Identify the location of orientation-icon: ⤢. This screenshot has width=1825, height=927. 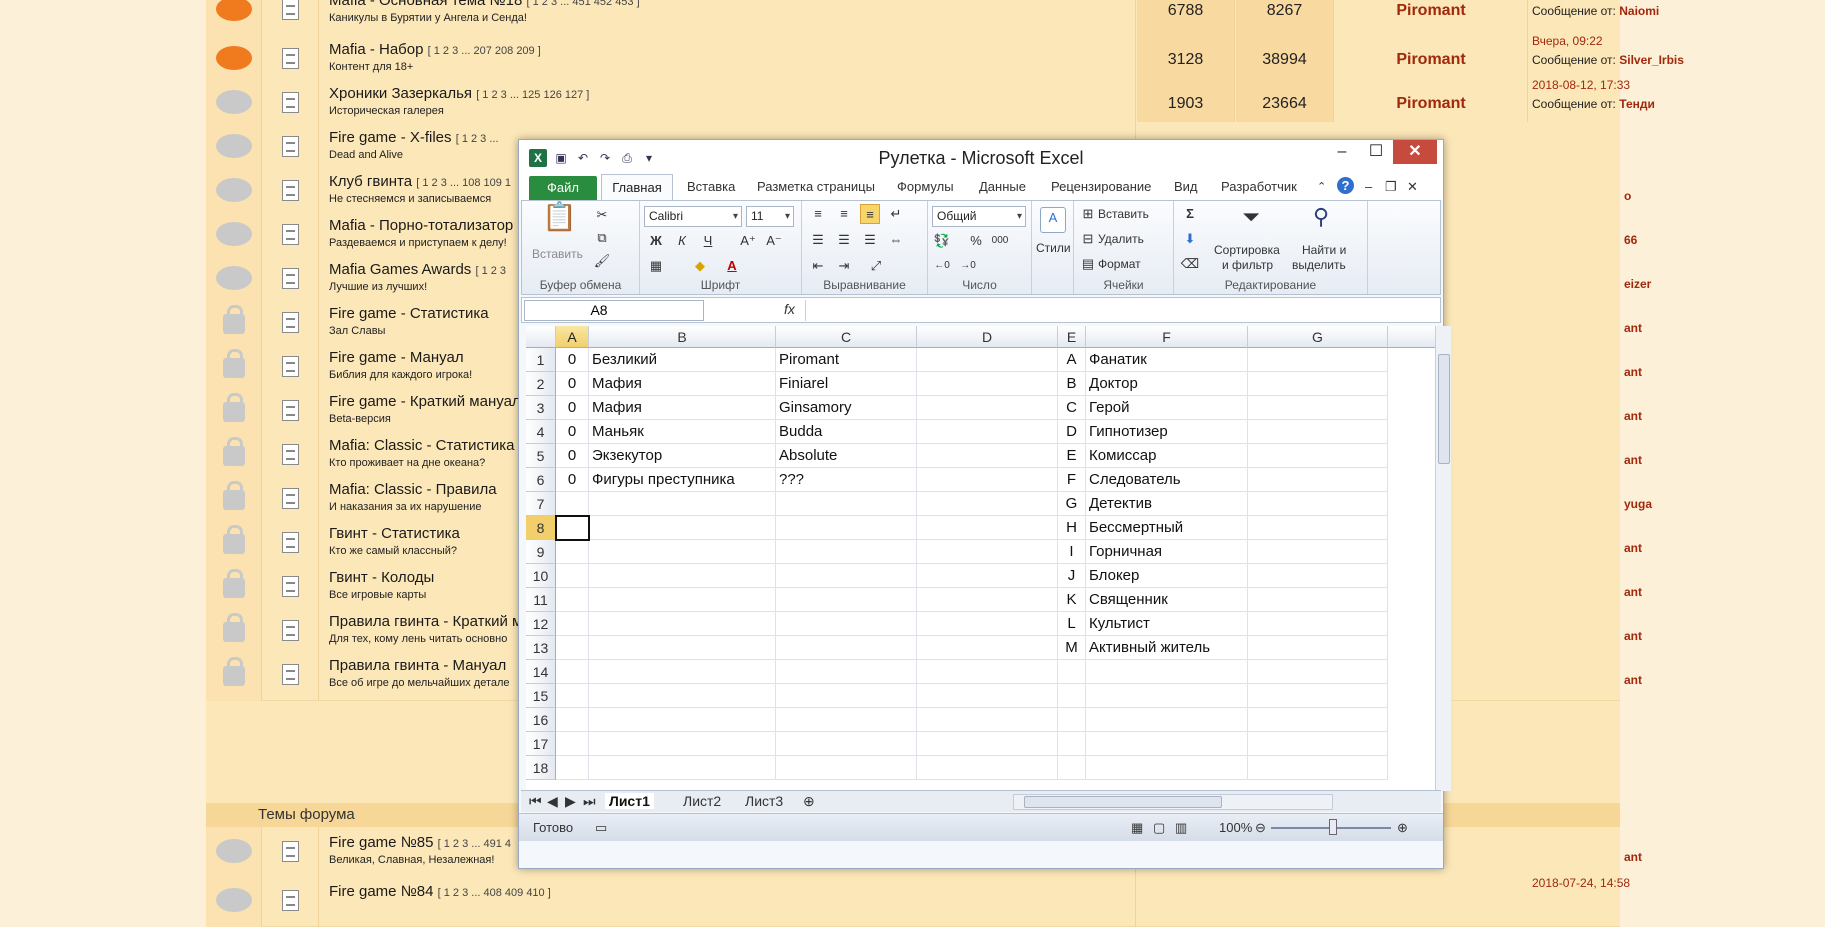
(876, 266).